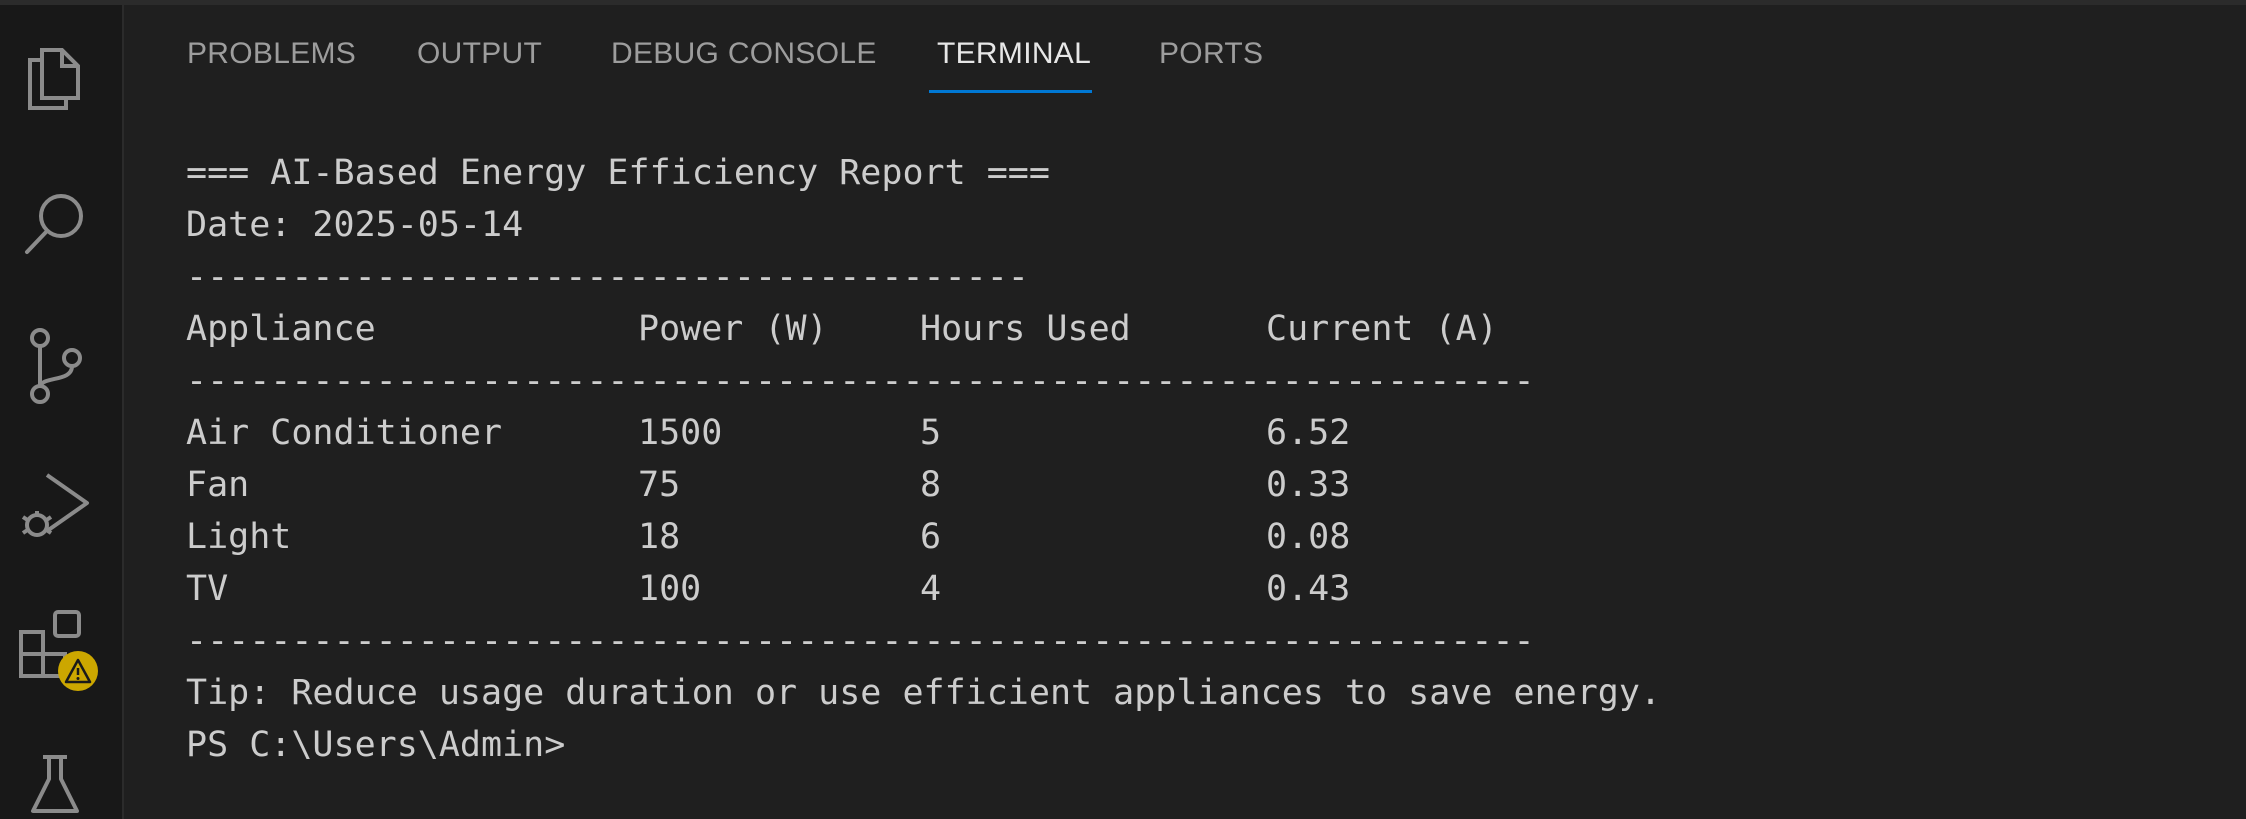 This screenshot has width=2246, height=819. Describe the element at coordinates (931, 589) in the screenshot. I see `row-hours: 4` at that location.